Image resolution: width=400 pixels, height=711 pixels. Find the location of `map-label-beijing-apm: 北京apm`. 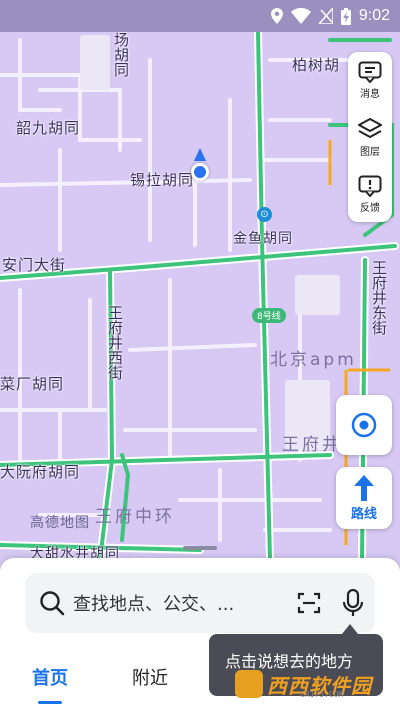

map-label-beijing-apm: 北京apm is located at coordinates (313, 360).